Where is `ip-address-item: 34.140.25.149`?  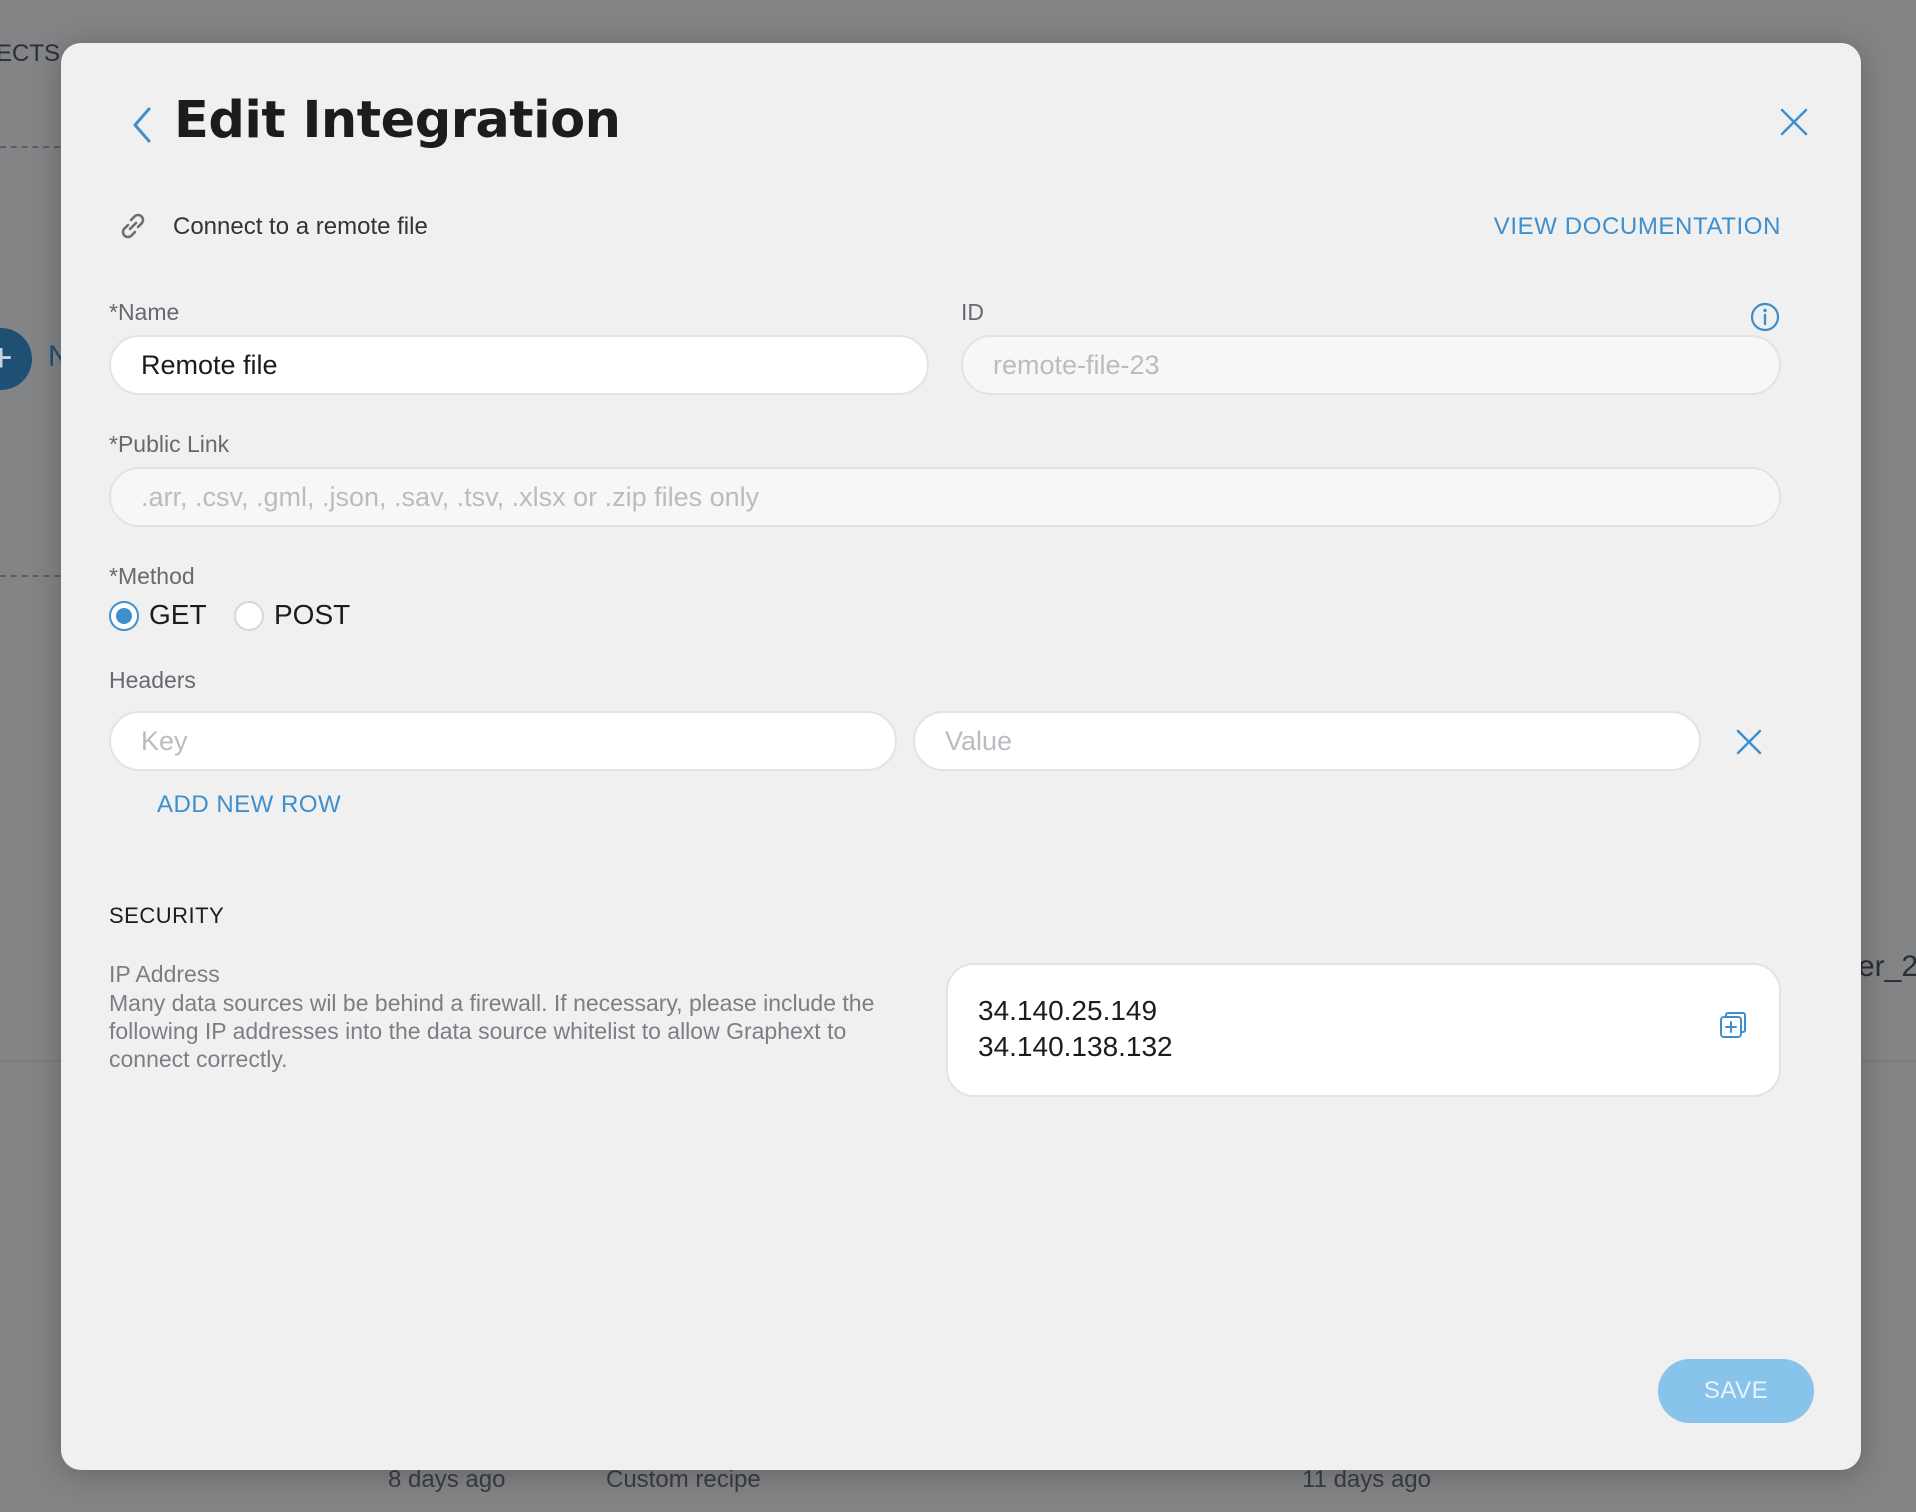 ip-address-item: 34.140.25.149 is located at coordinates (1068, 1010).